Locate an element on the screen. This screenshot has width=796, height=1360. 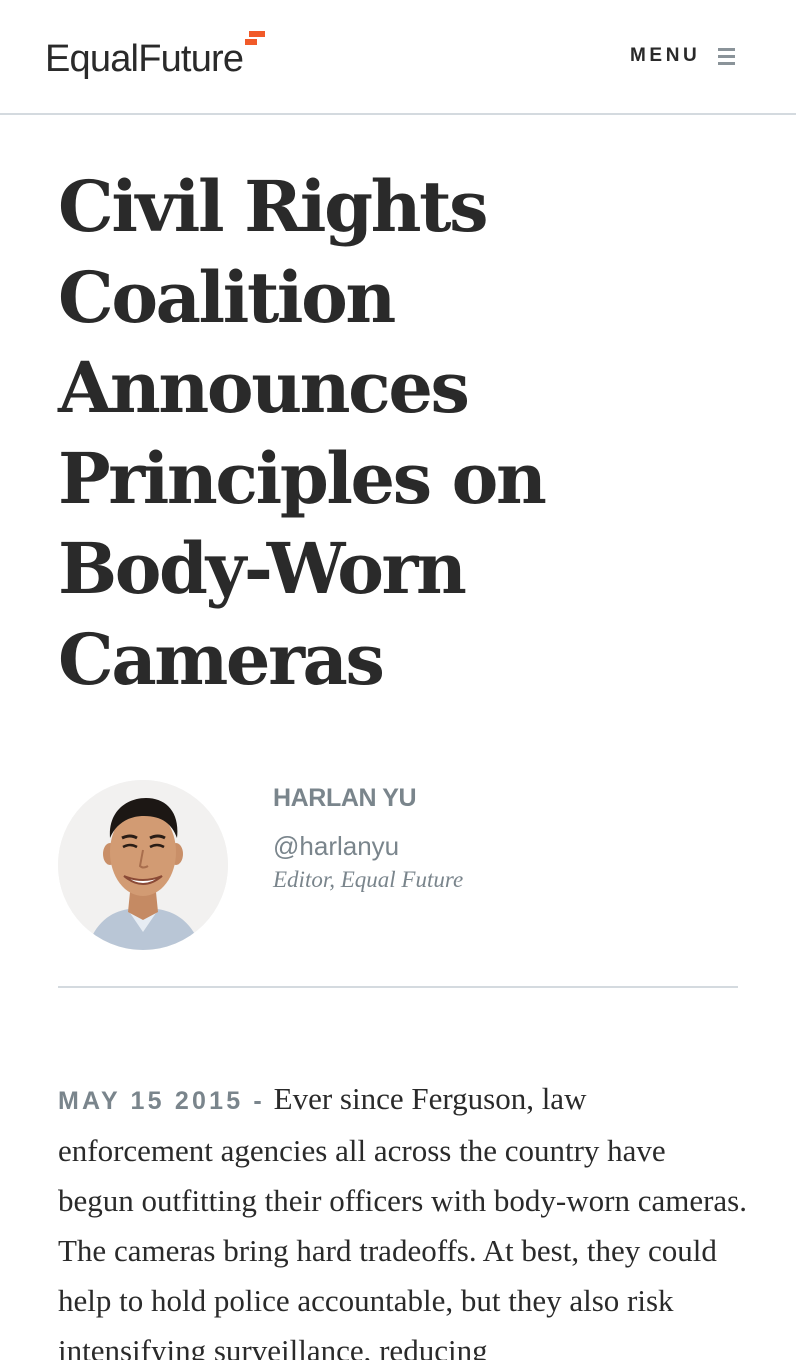
site-header: EqualFuture MENU is located at coordinates (398, 57).